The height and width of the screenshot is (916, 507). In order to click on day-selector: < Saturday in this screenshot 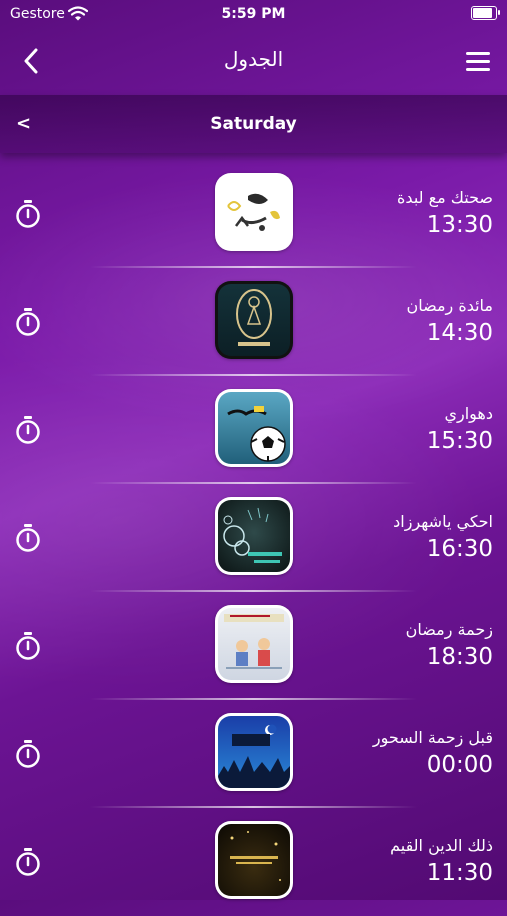, I will do `click(253, 124)`.